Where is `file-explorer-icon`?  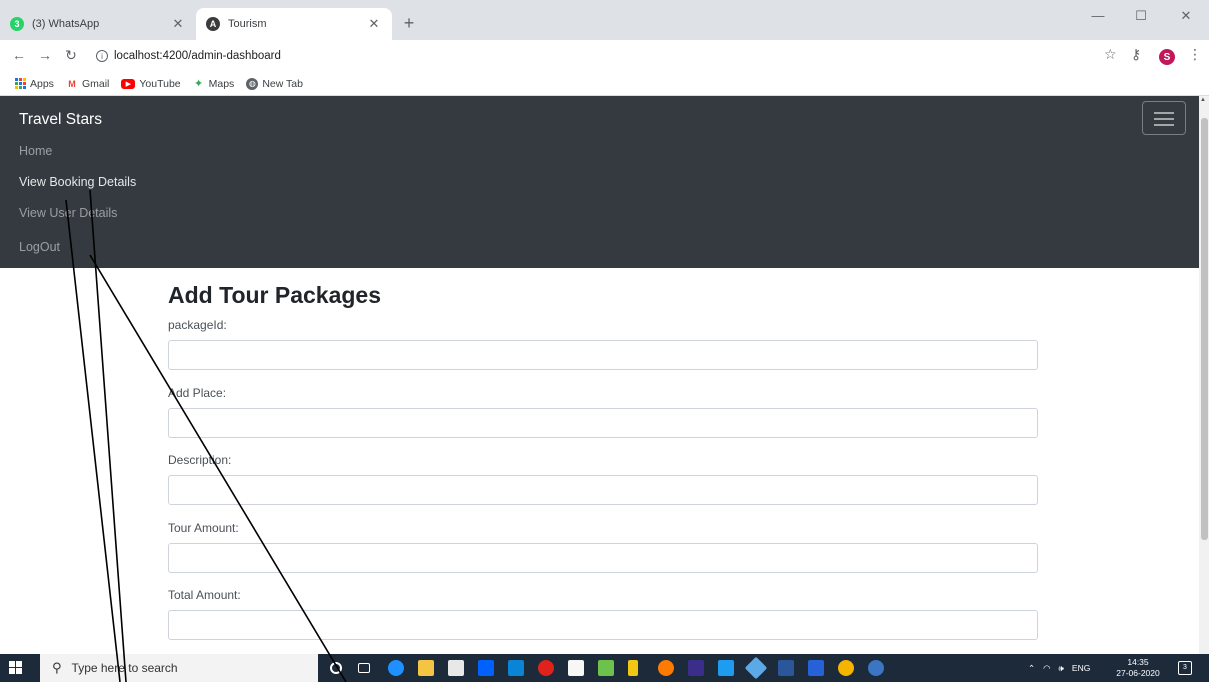
file-explorer-icon is located at coordinates (426, 668).